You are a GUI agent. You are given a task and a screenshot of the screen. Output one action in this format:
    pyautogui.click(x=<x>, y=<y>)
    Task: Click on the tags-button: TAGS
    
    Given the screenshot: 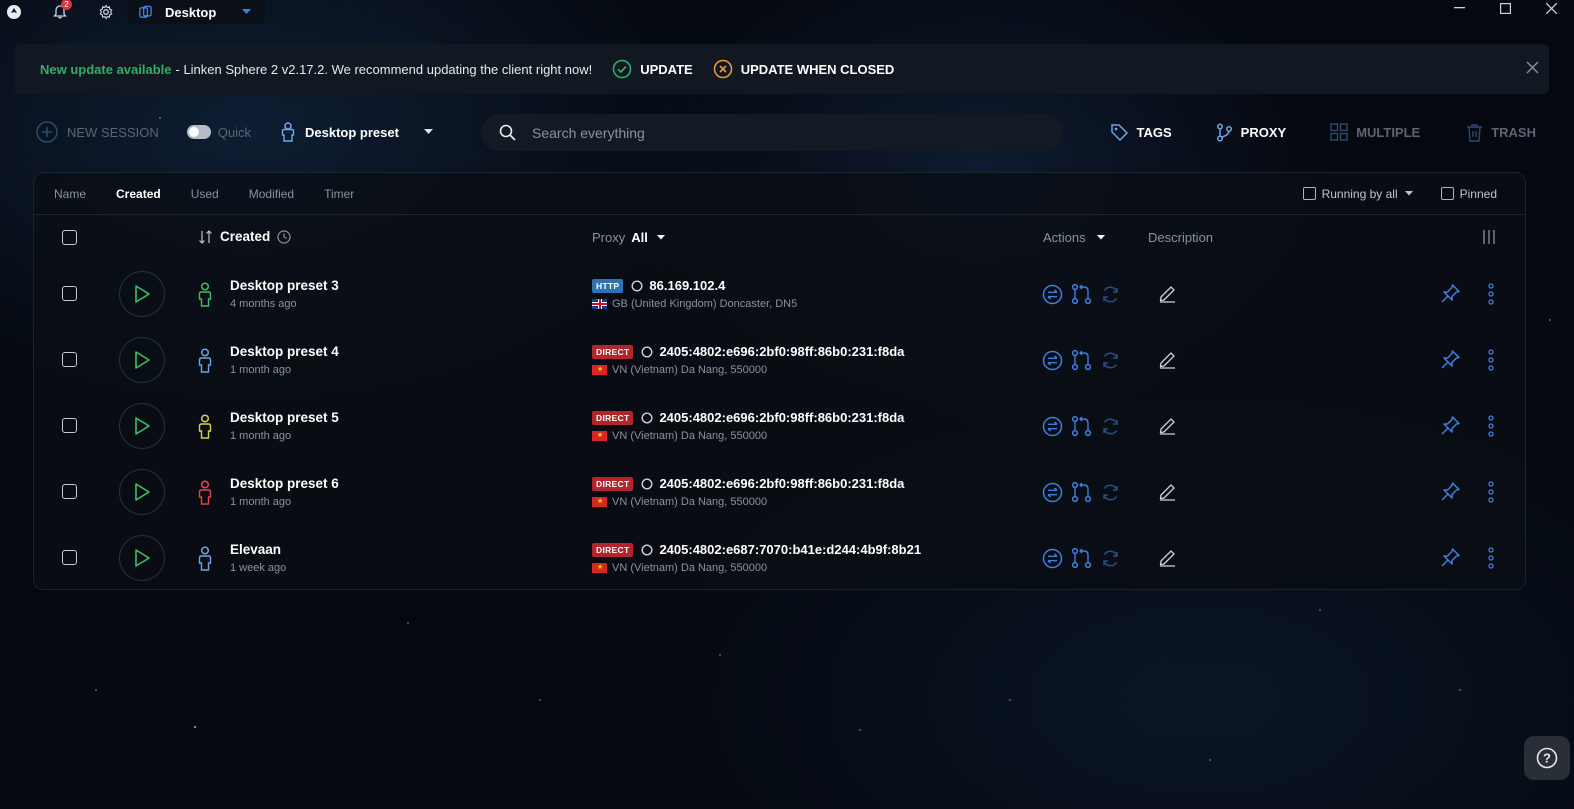 What is the action you would take?
    pyautogui.click(x=1141, y=132)
    